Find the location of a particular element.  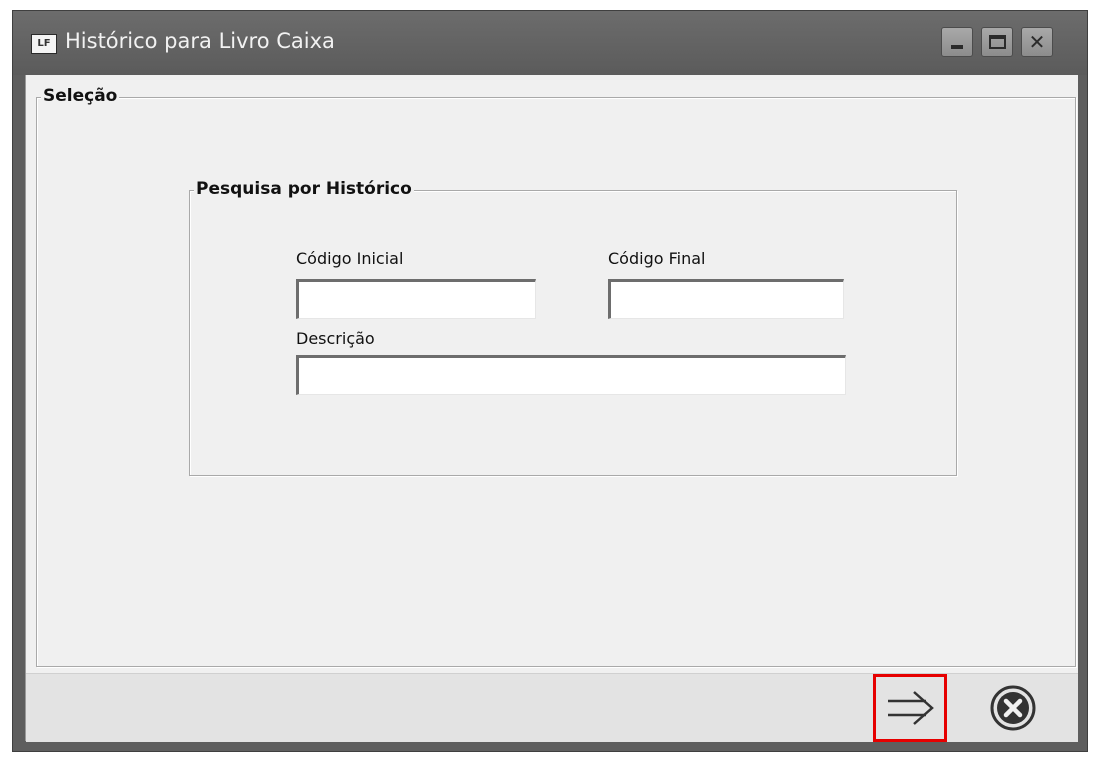

window-title: Histórico para Livro Caixa is located at coordinates (200, 41).